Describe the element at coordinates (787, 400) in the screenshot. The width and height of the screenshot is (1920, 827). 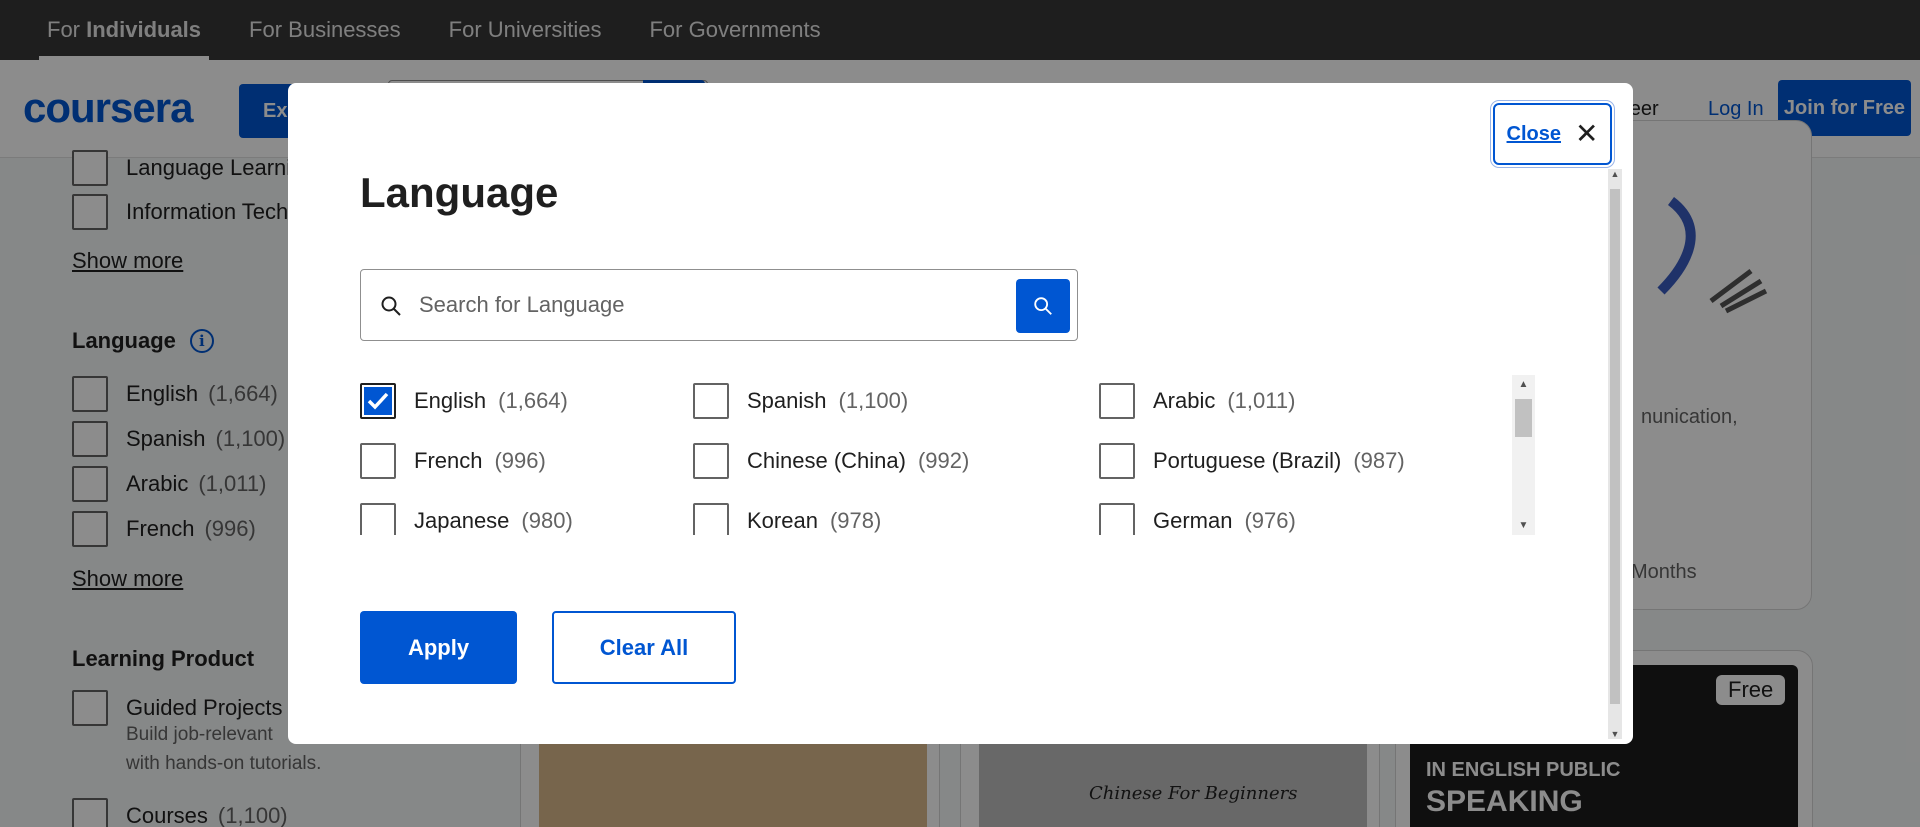
I see `option-label: Spanish` at that location.